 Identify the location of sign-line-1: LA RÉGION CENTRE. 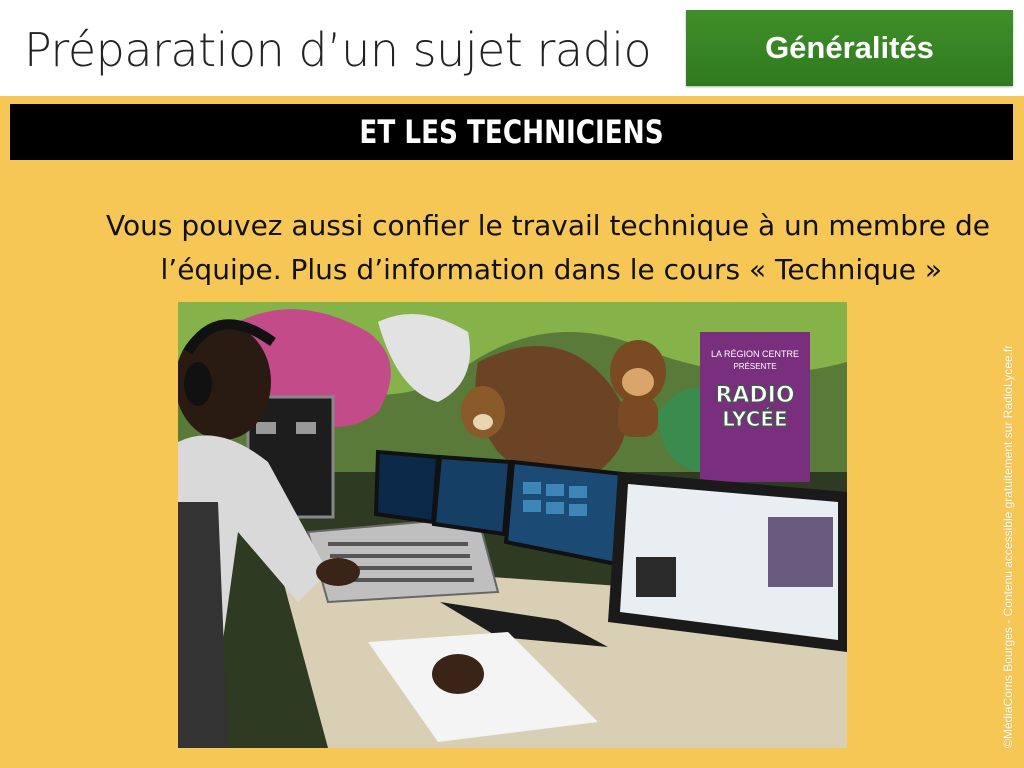
(755, 354).